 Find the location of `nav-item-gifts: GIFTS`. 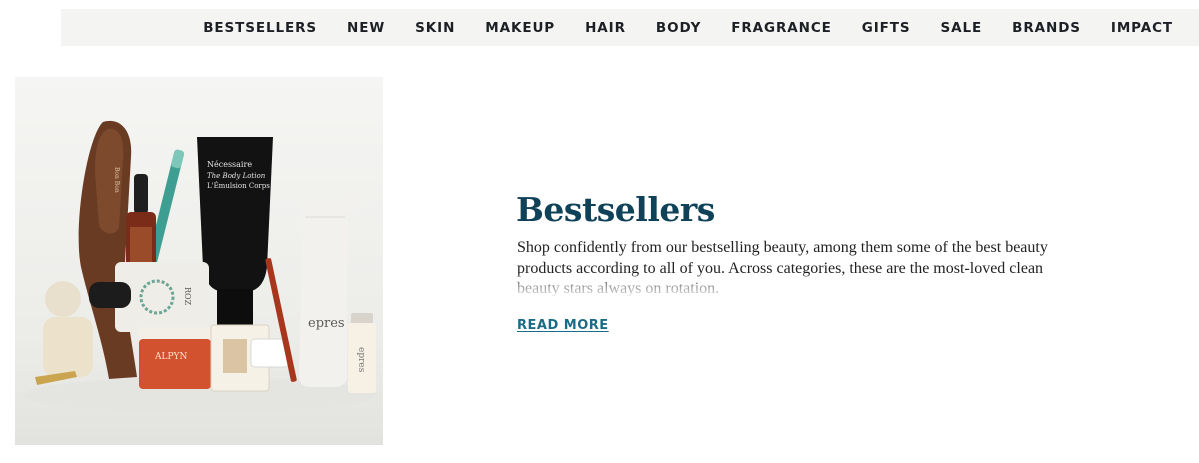

nav-item-gifts: GIFTS is located at coordinates (886, 28).